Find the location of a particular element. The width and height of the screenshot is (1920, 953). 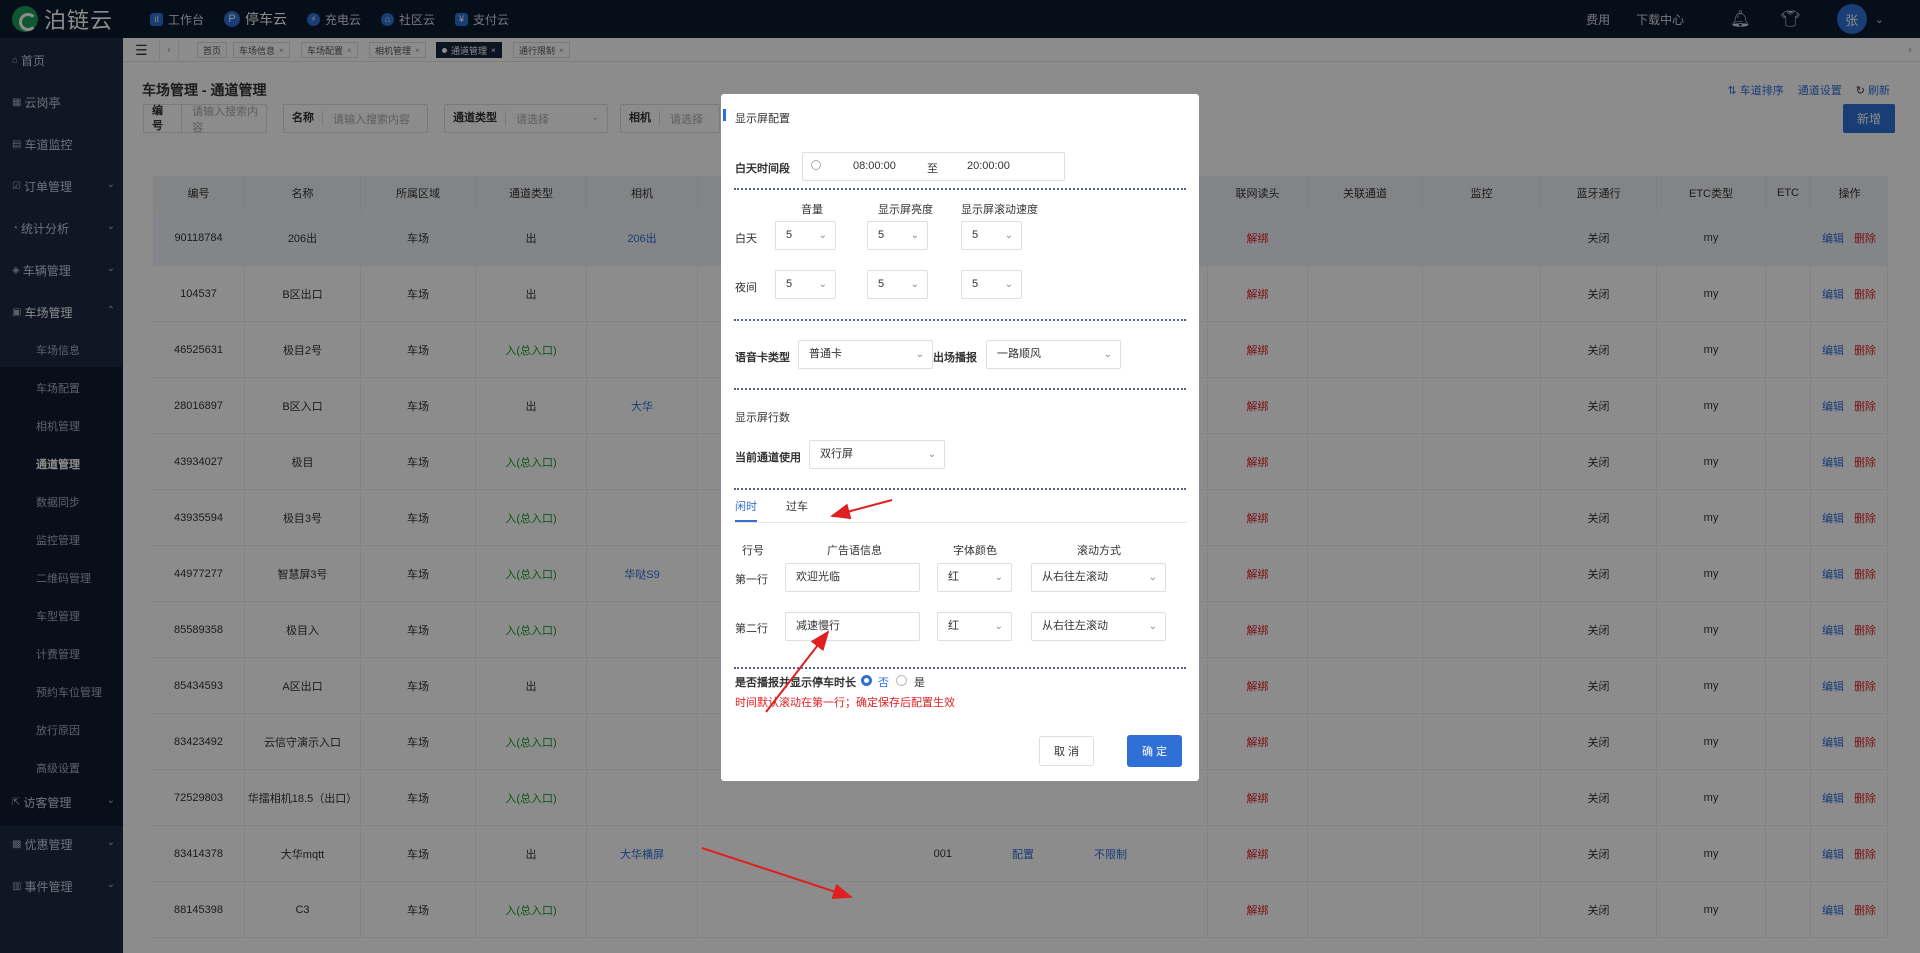

clock-icon is located at coordinates (816, 165).